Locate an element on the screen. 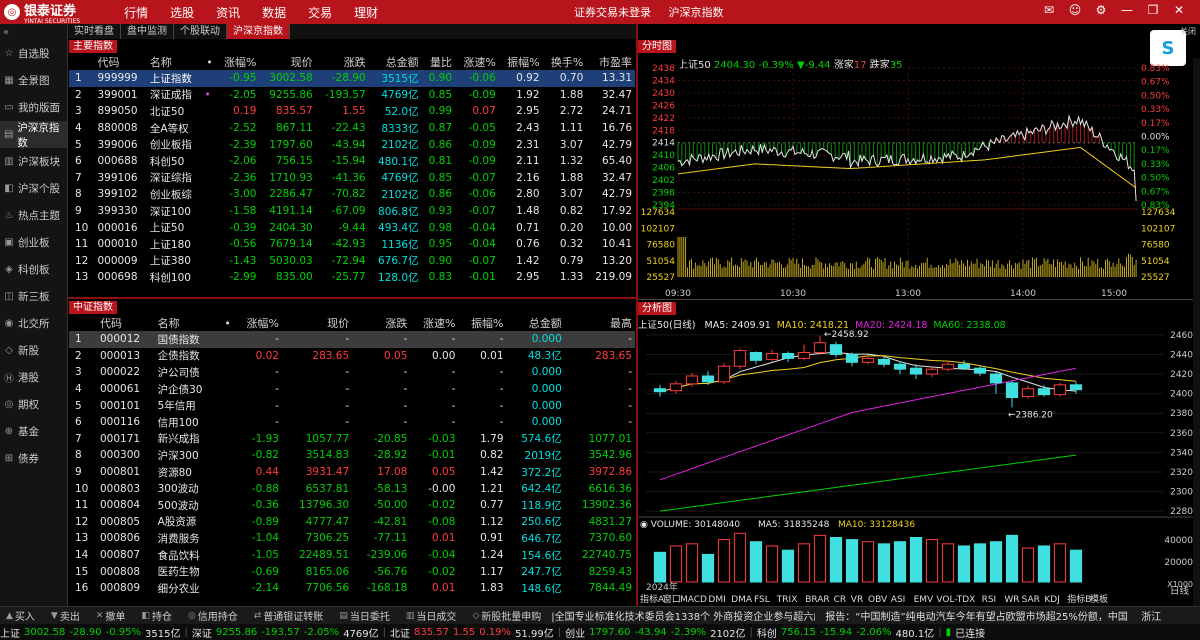 Image resolution: width=1200 pixels, height=640 pixels. col-header: 量比 is located at coordinates (438, 62).